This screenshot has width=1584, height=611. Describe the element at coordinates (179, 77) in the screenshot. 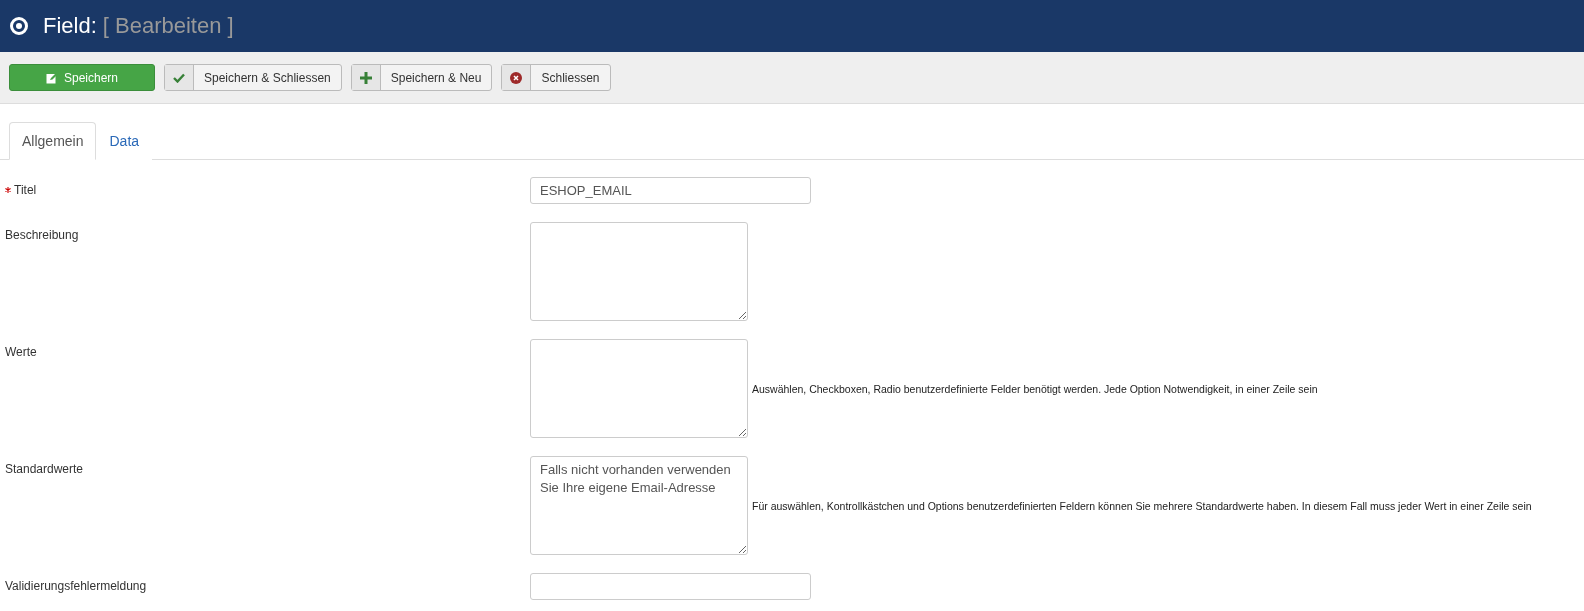

I see `check-icon` at that location.